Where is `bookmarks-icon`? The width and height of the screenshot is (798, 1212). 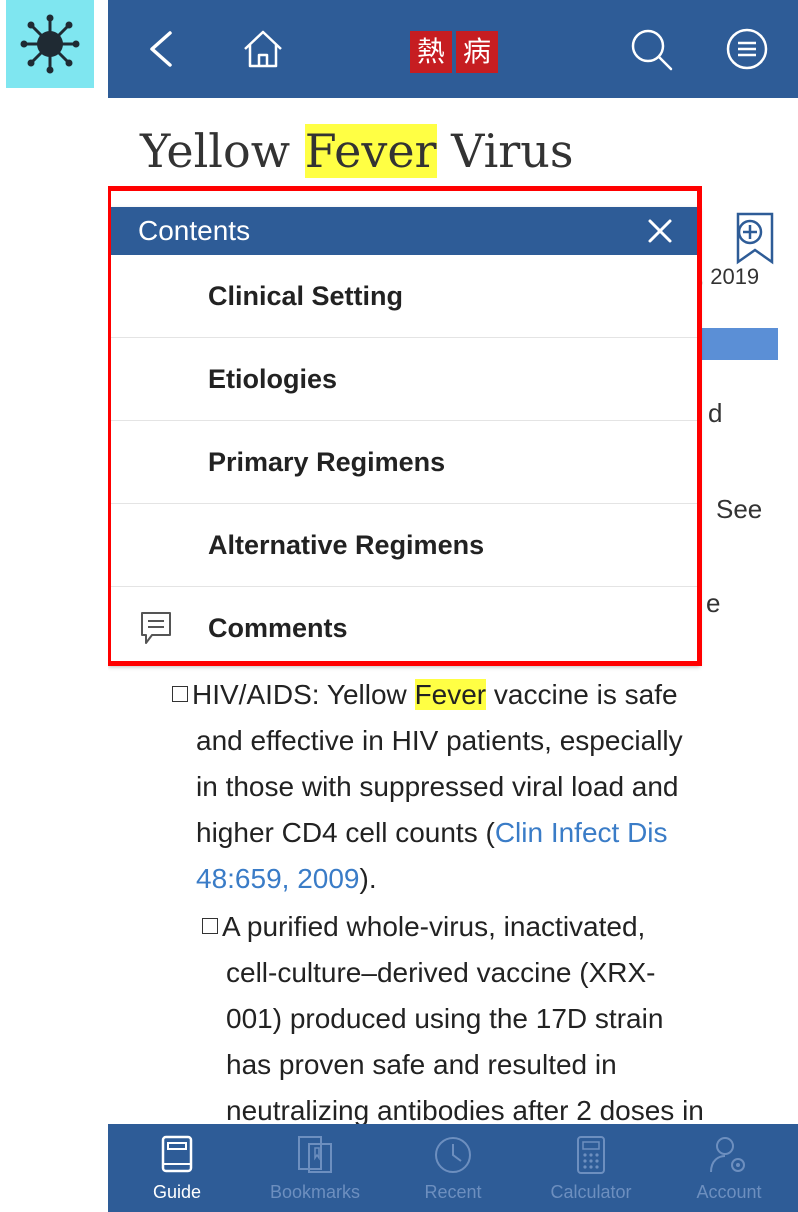 bookmarks-icon is located at coordinates (315, 1154).